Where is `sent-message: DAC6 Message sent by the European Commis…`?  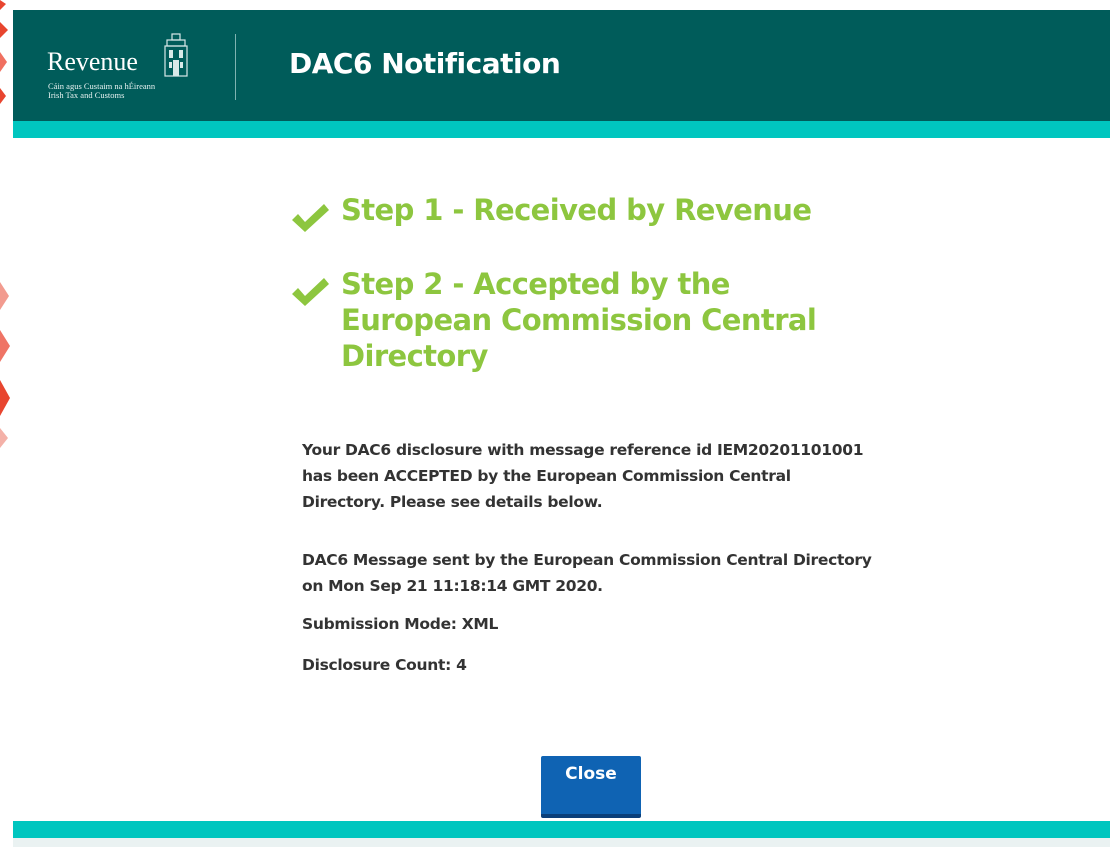 sent-message: DAC6 Message sent by the European Commis… is located at coordinates (597, 573).